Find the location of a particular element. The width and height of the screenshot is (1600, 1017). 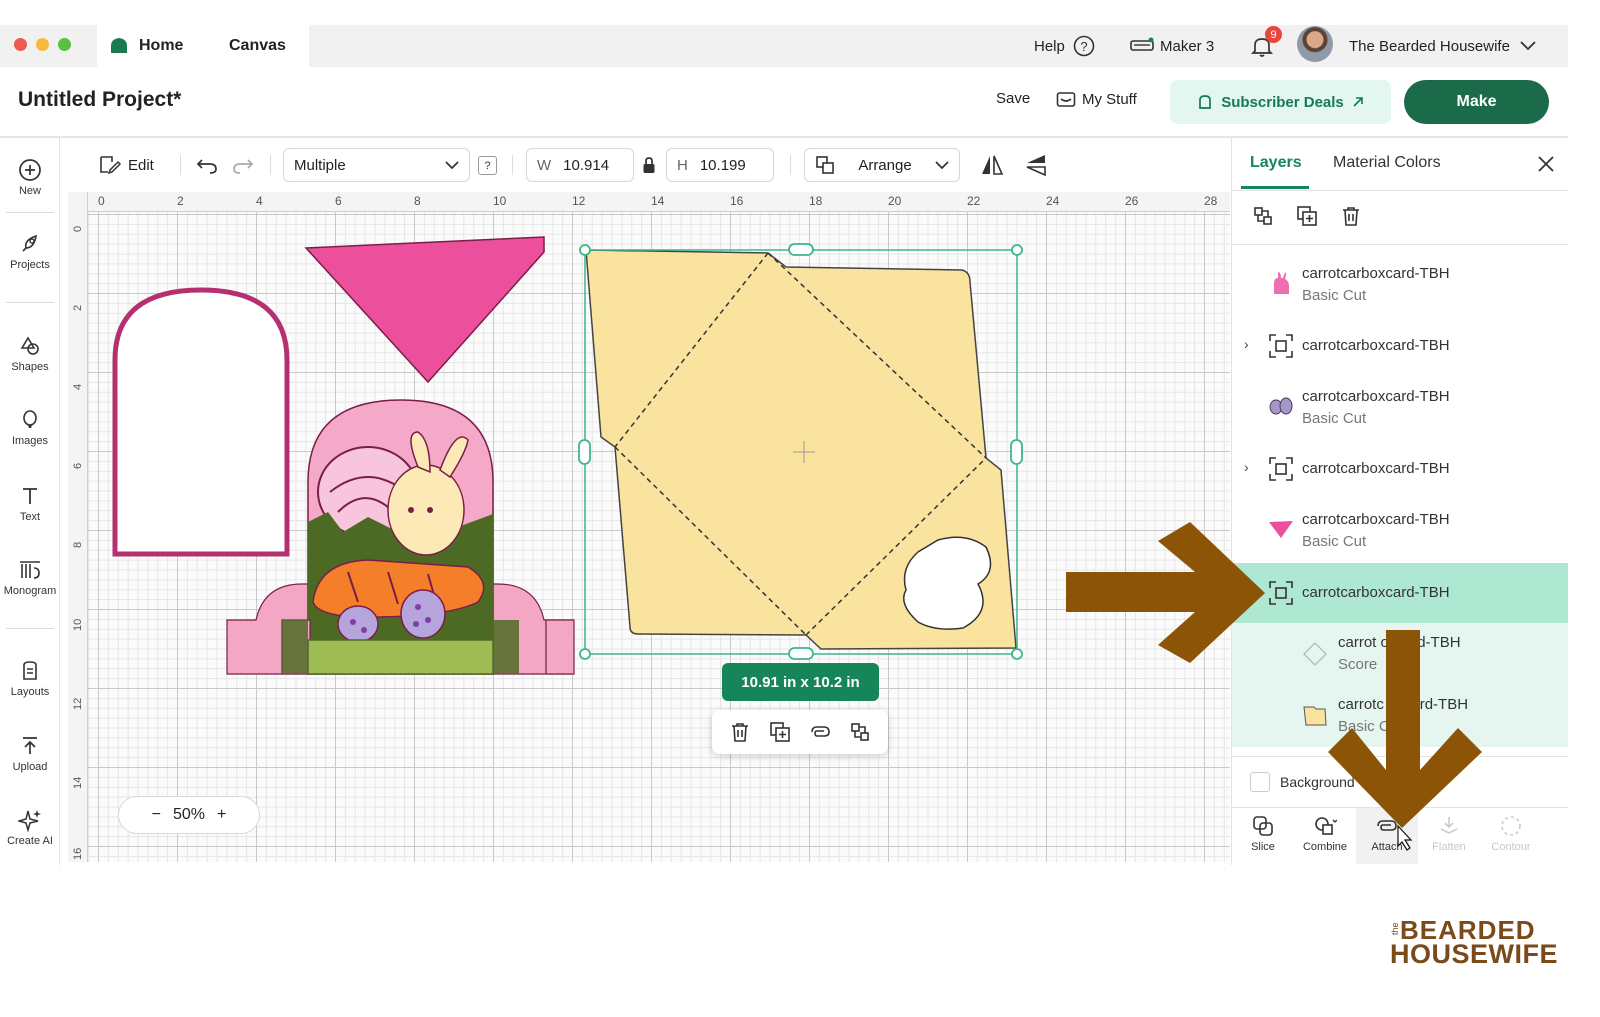

nav-divider is located at coordinates (30, 212).